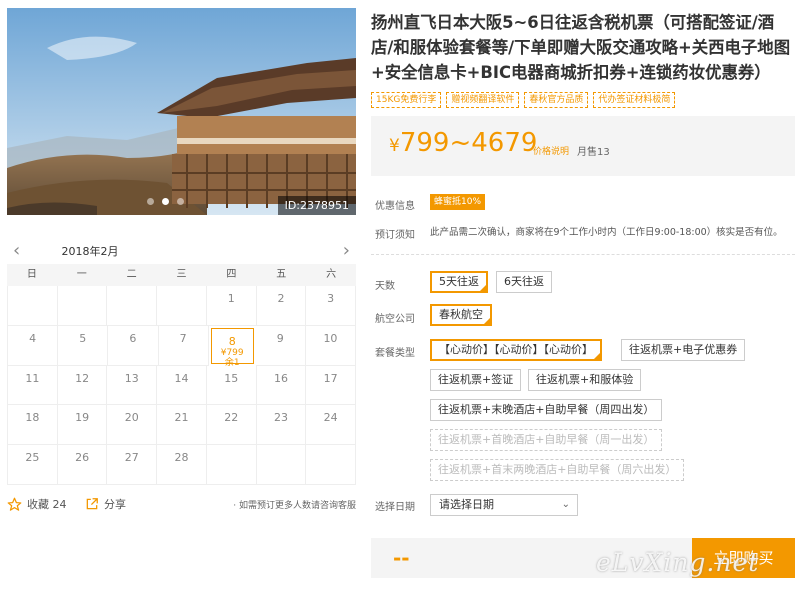  Describe the element at coordinates (181, 275) in the screenshot. I see `calendar-weekdays: 日 一 二 三 四 五 六` at that location.